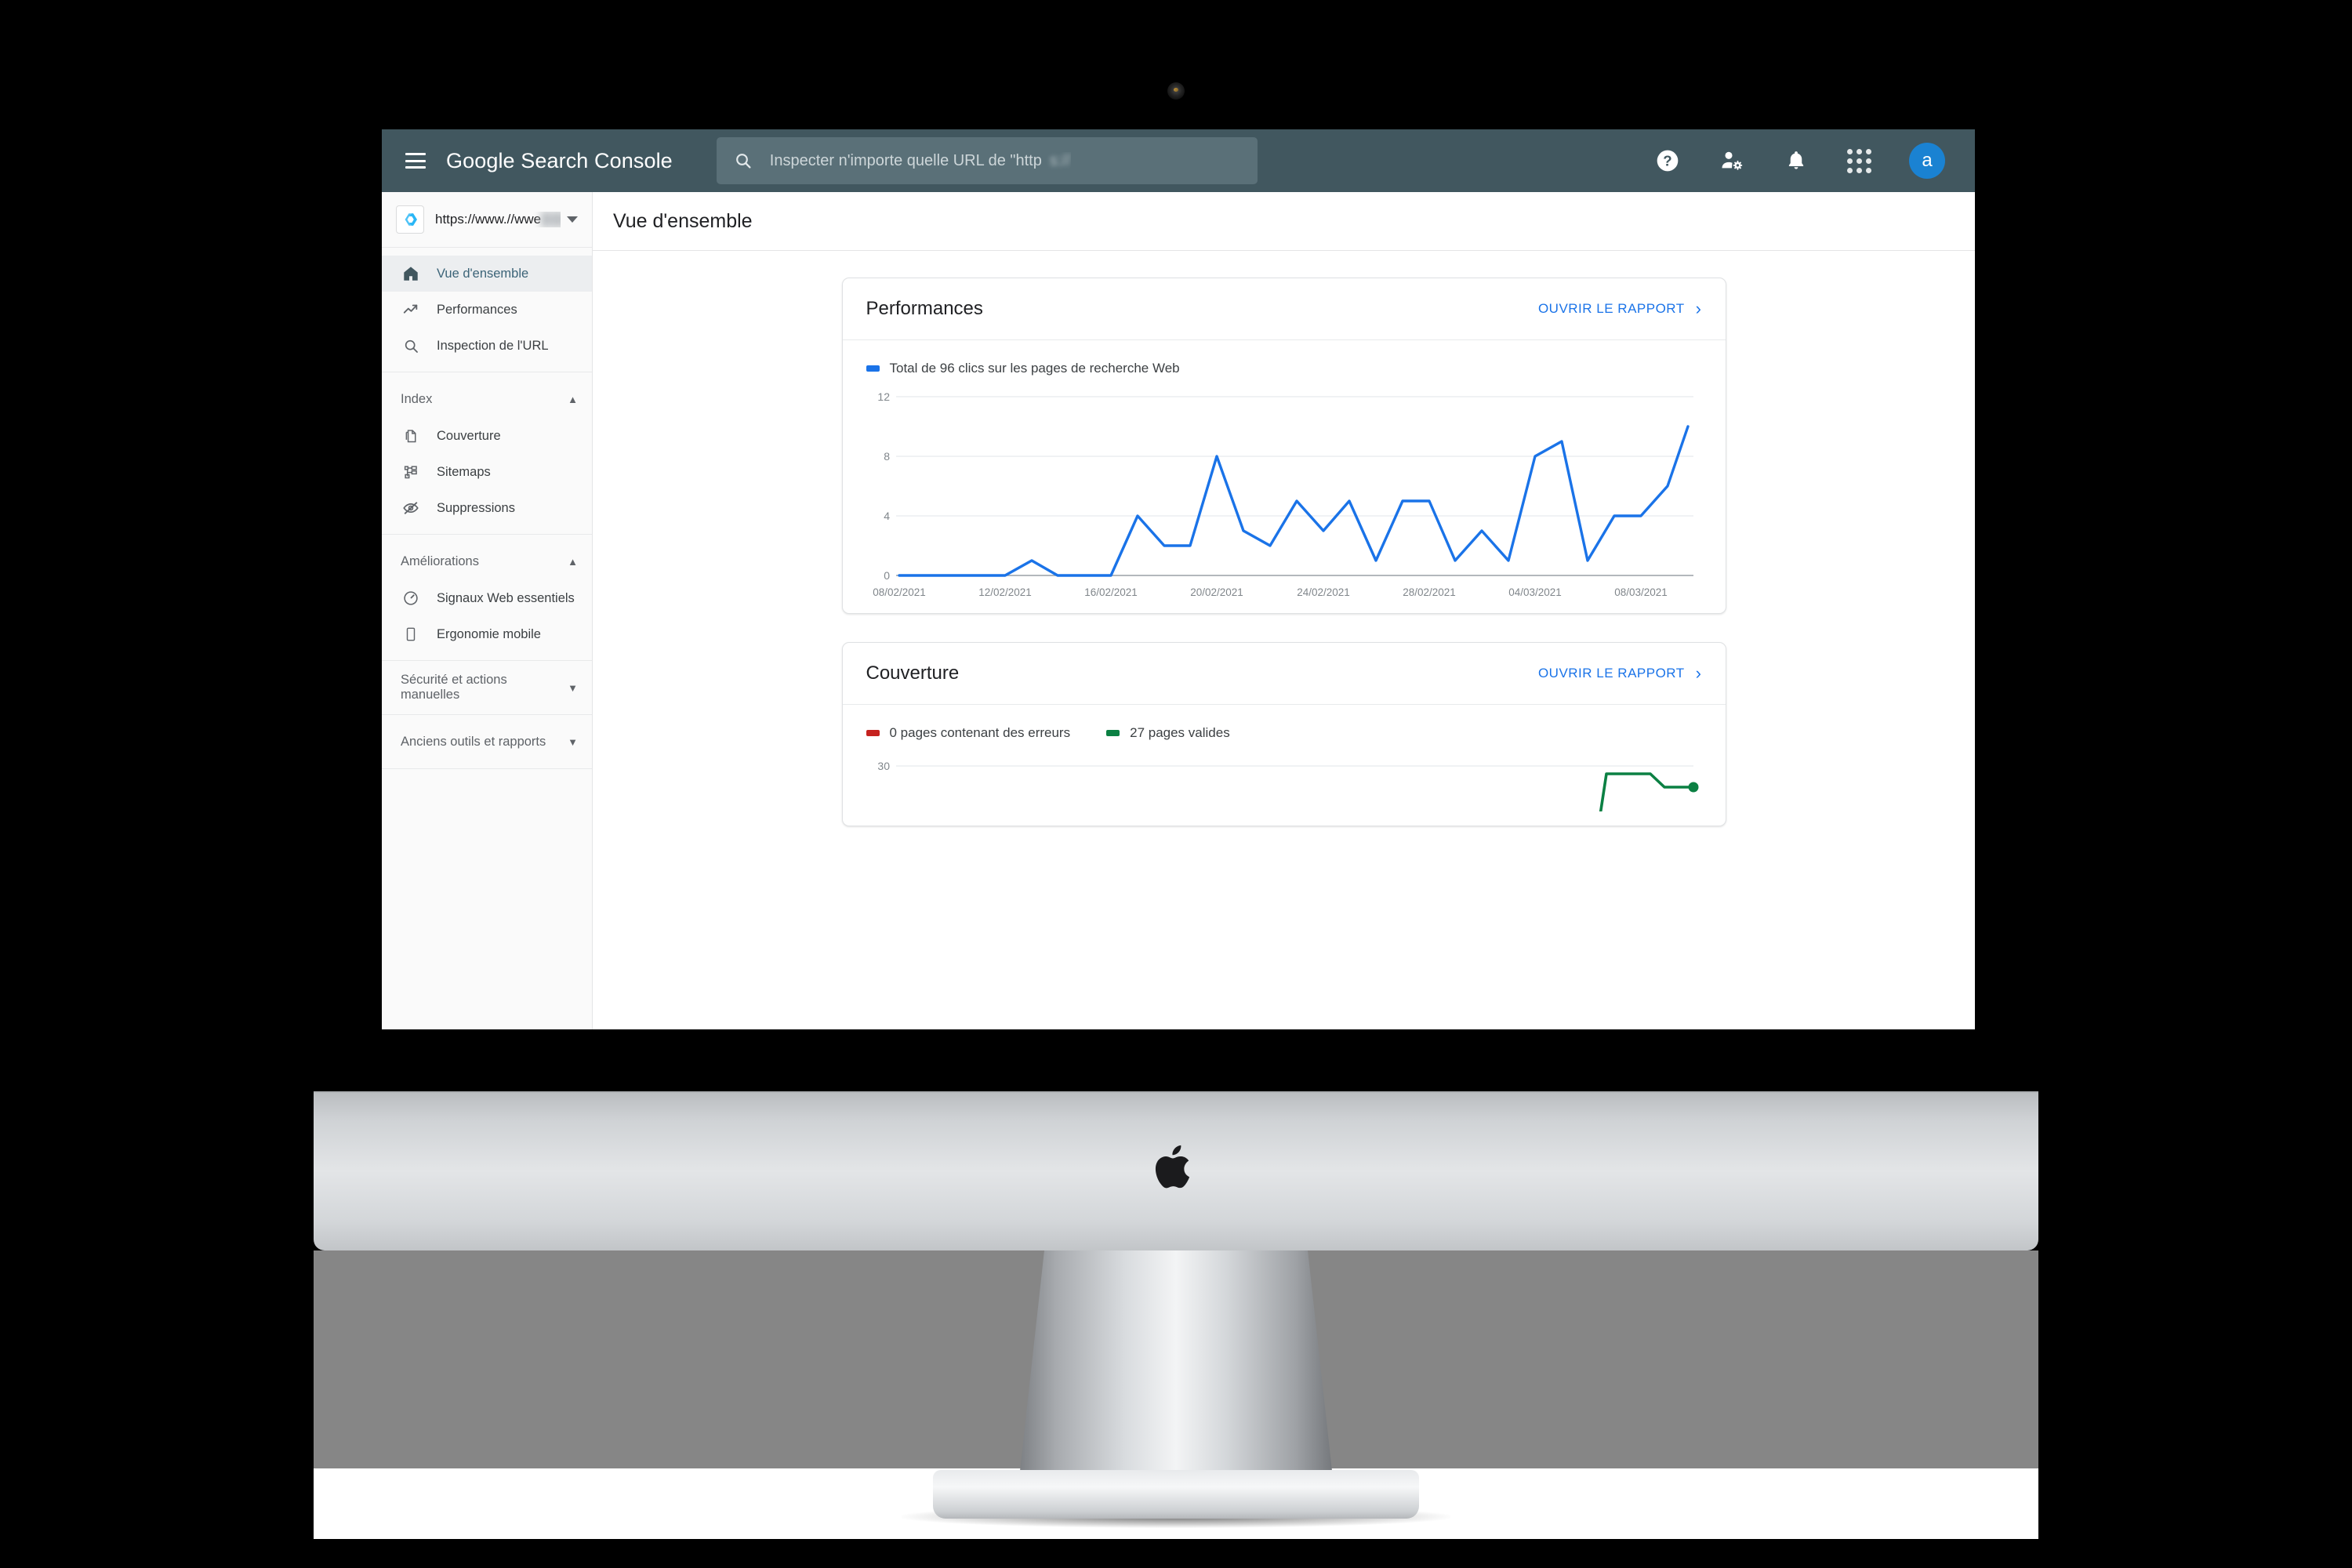 The height and width of the screenshot is (1568, 2352). What do you see at coordinates (980, 732) in the screenshot?
I see `legend-label: 0 pages contenant des erreurs` at bounding box center [980, 732].